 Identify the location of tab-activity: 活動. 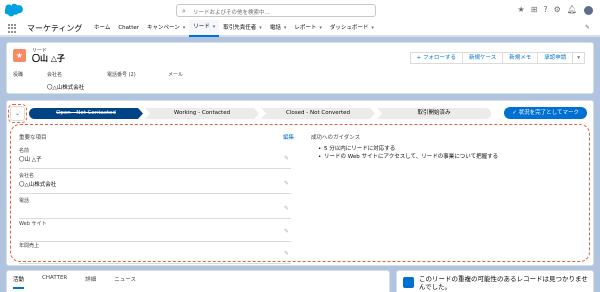
(19, 282).